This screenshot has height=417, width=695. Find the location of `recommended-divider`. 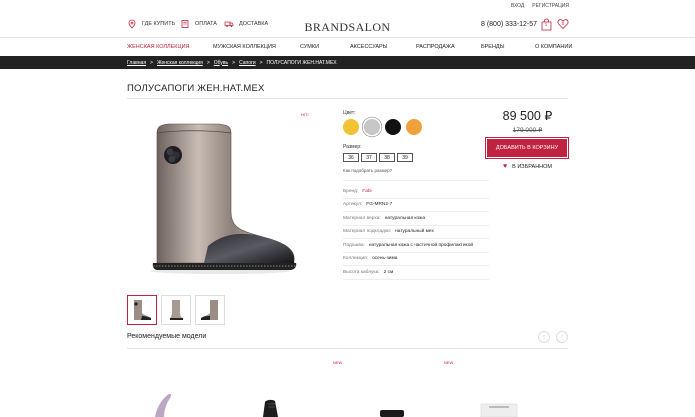

recommended-divider is located at coordinates (347, 348).